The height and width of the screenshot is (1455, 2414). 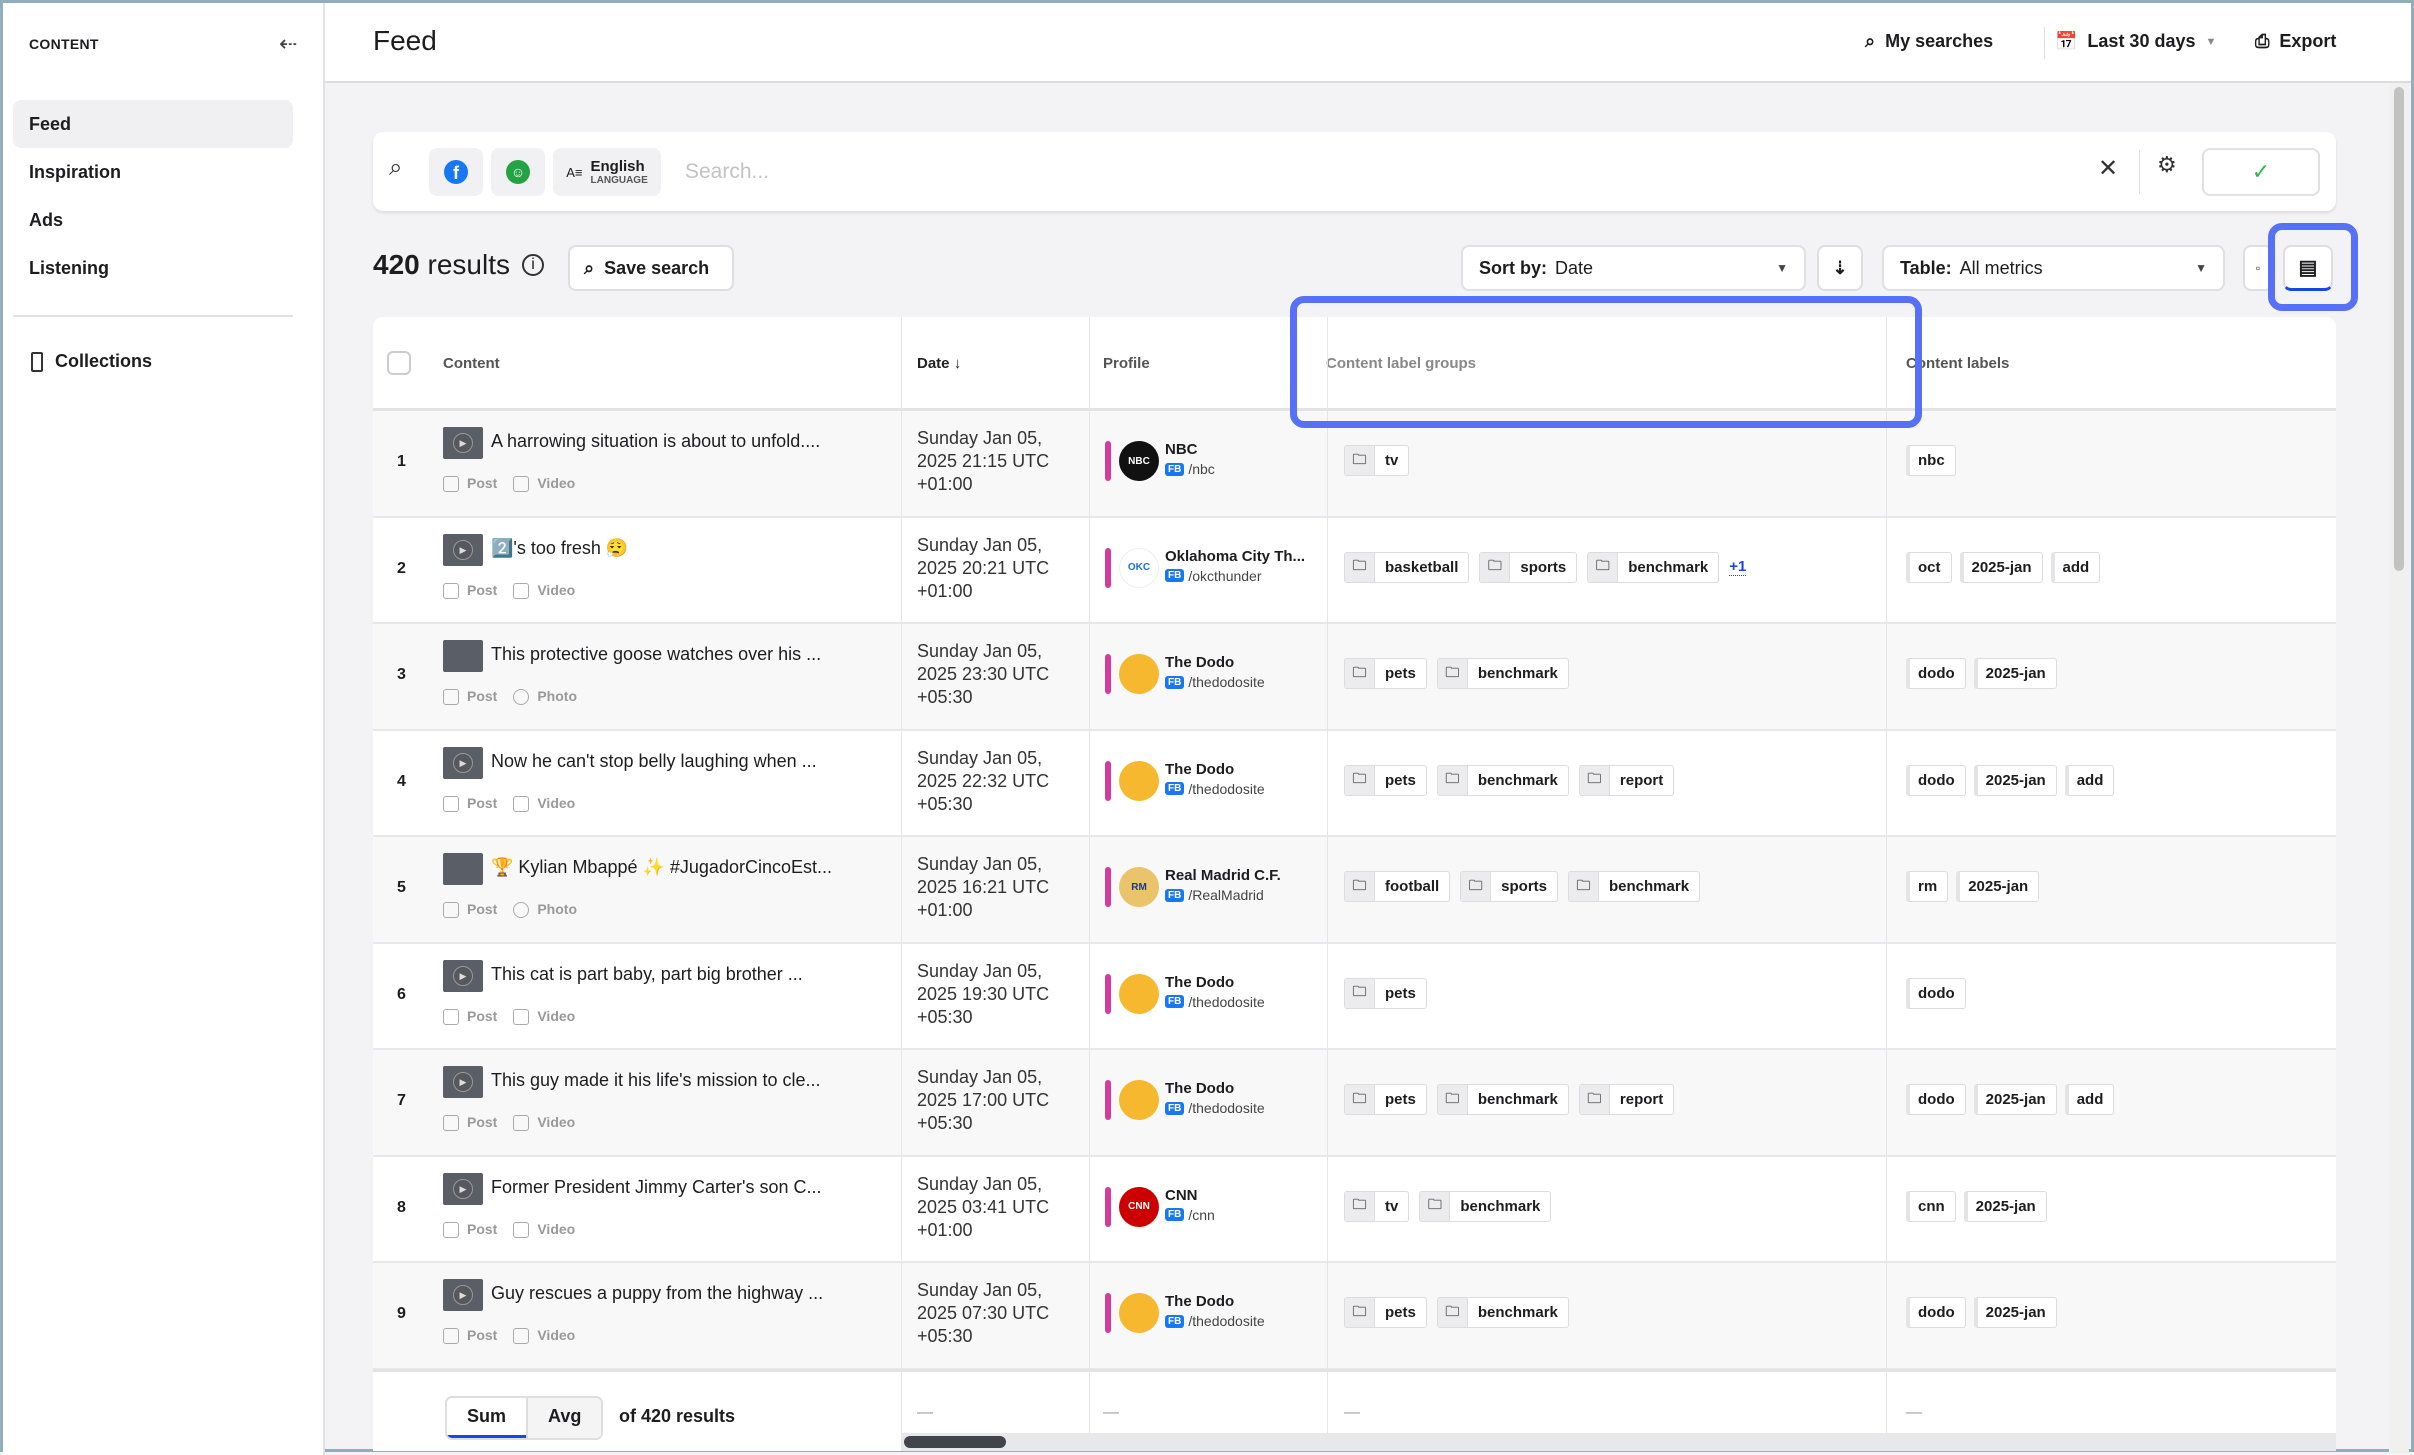 What do you see at coordinates (1957, 363) in the screenshot?
I see `column-content-labels: Content labels` at bounding box center [1957, 363].